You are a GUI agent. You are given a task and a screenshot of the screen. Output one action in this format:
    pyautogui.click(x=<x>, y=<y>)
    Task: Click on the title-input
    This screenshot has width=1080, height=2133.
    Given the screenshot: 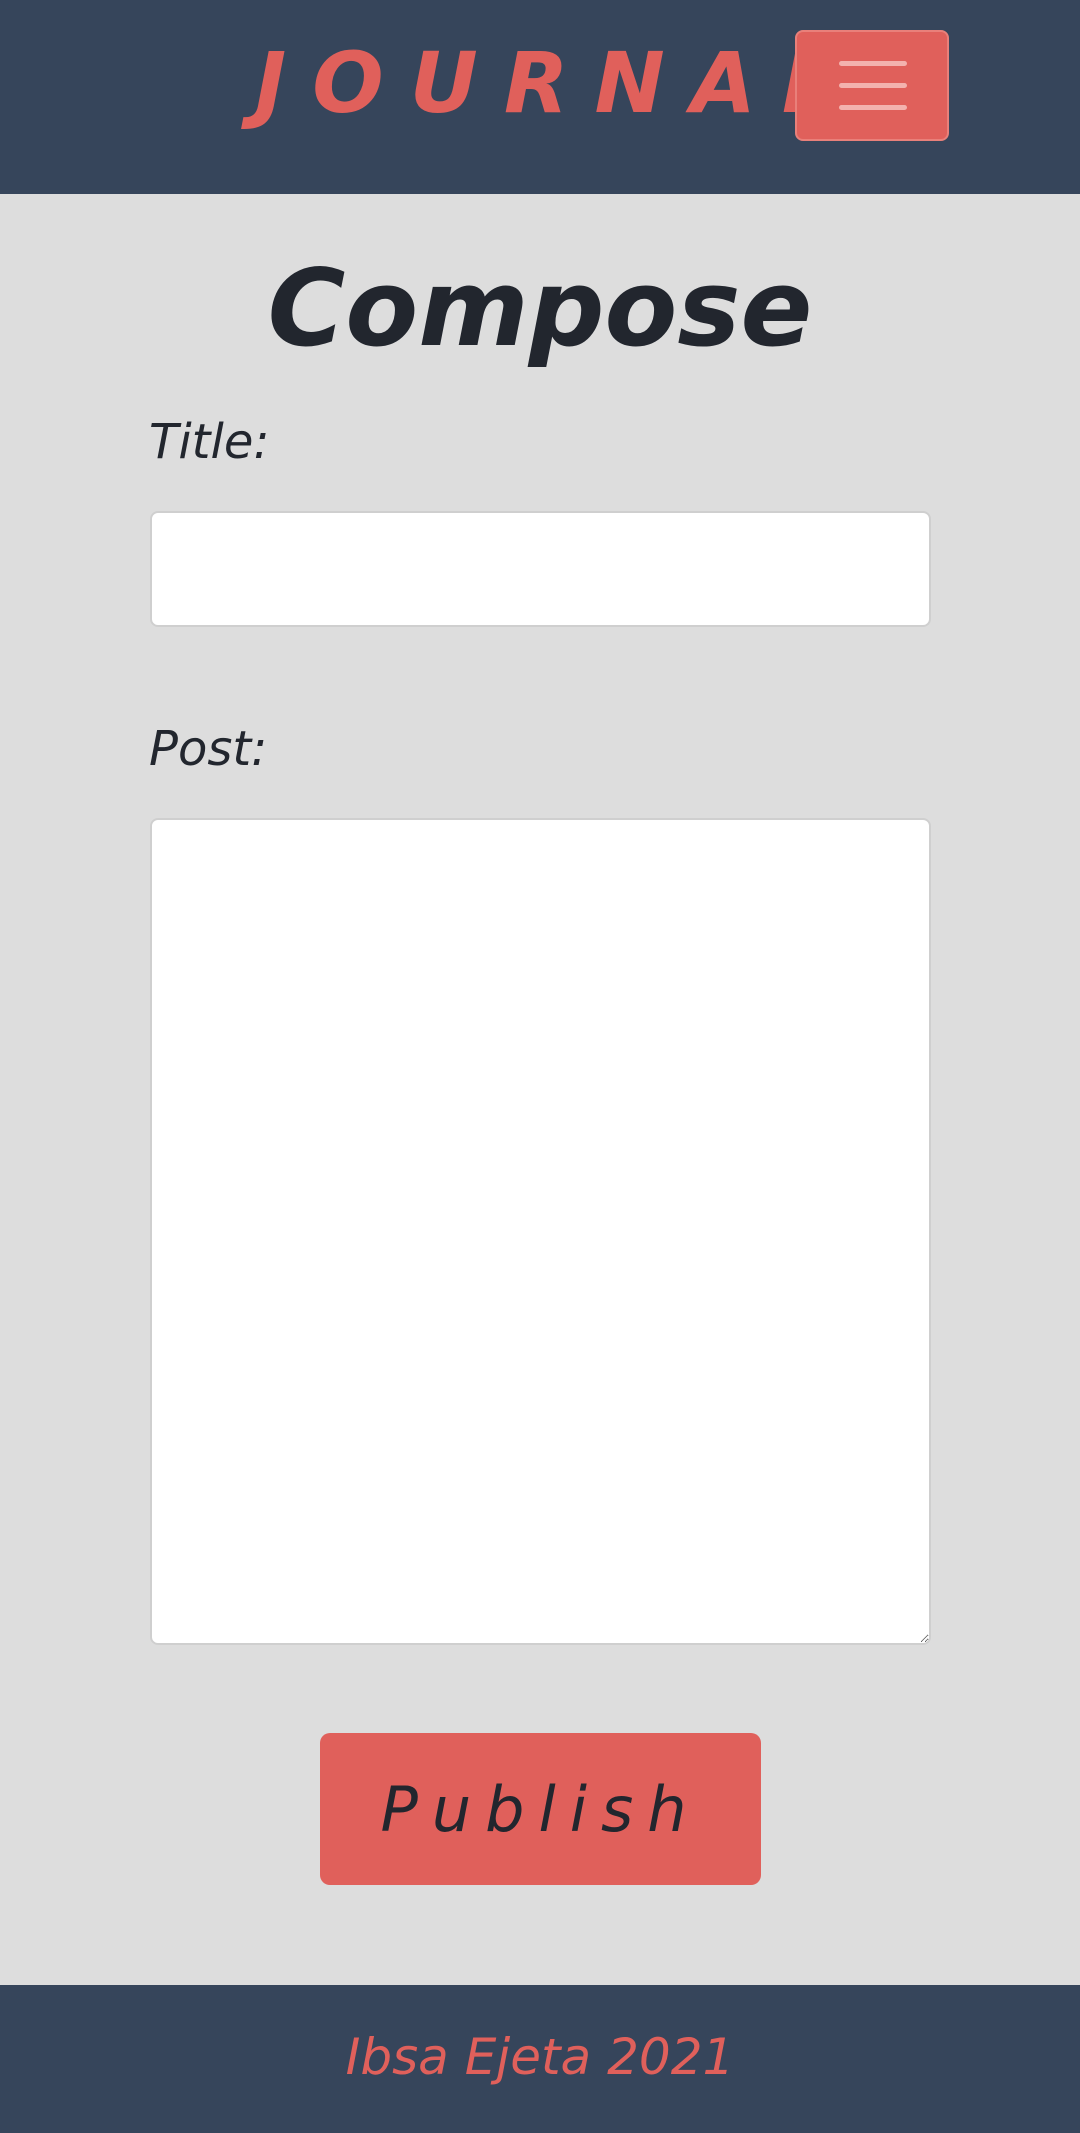 What is the action you would take?
    pyautogui.click(x=540, y=569)
    